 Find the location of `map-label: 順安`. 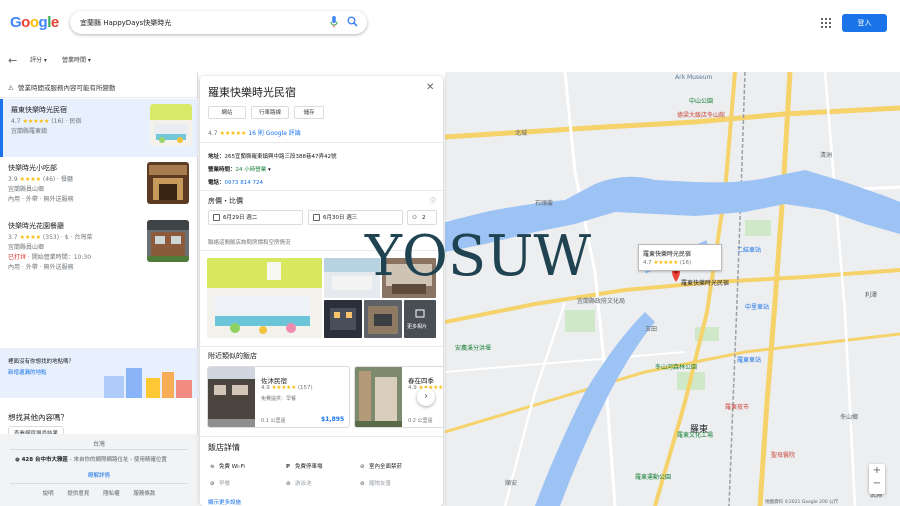

map-label: 順安 is located at coordinates (511, 483).